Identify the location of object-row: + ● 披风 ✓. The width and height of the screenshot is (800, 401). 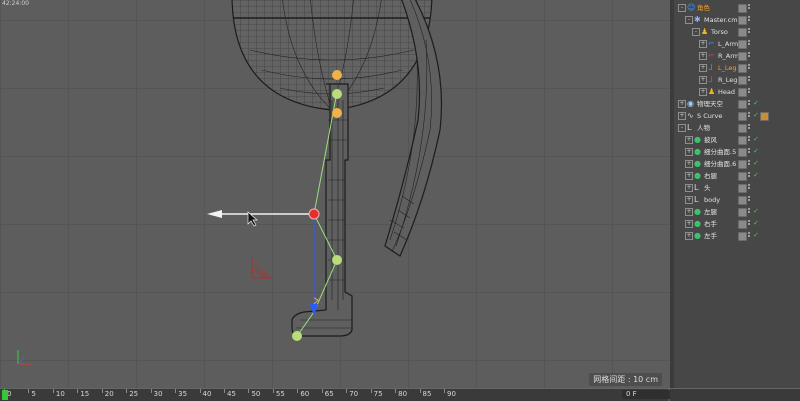
(737, 140).